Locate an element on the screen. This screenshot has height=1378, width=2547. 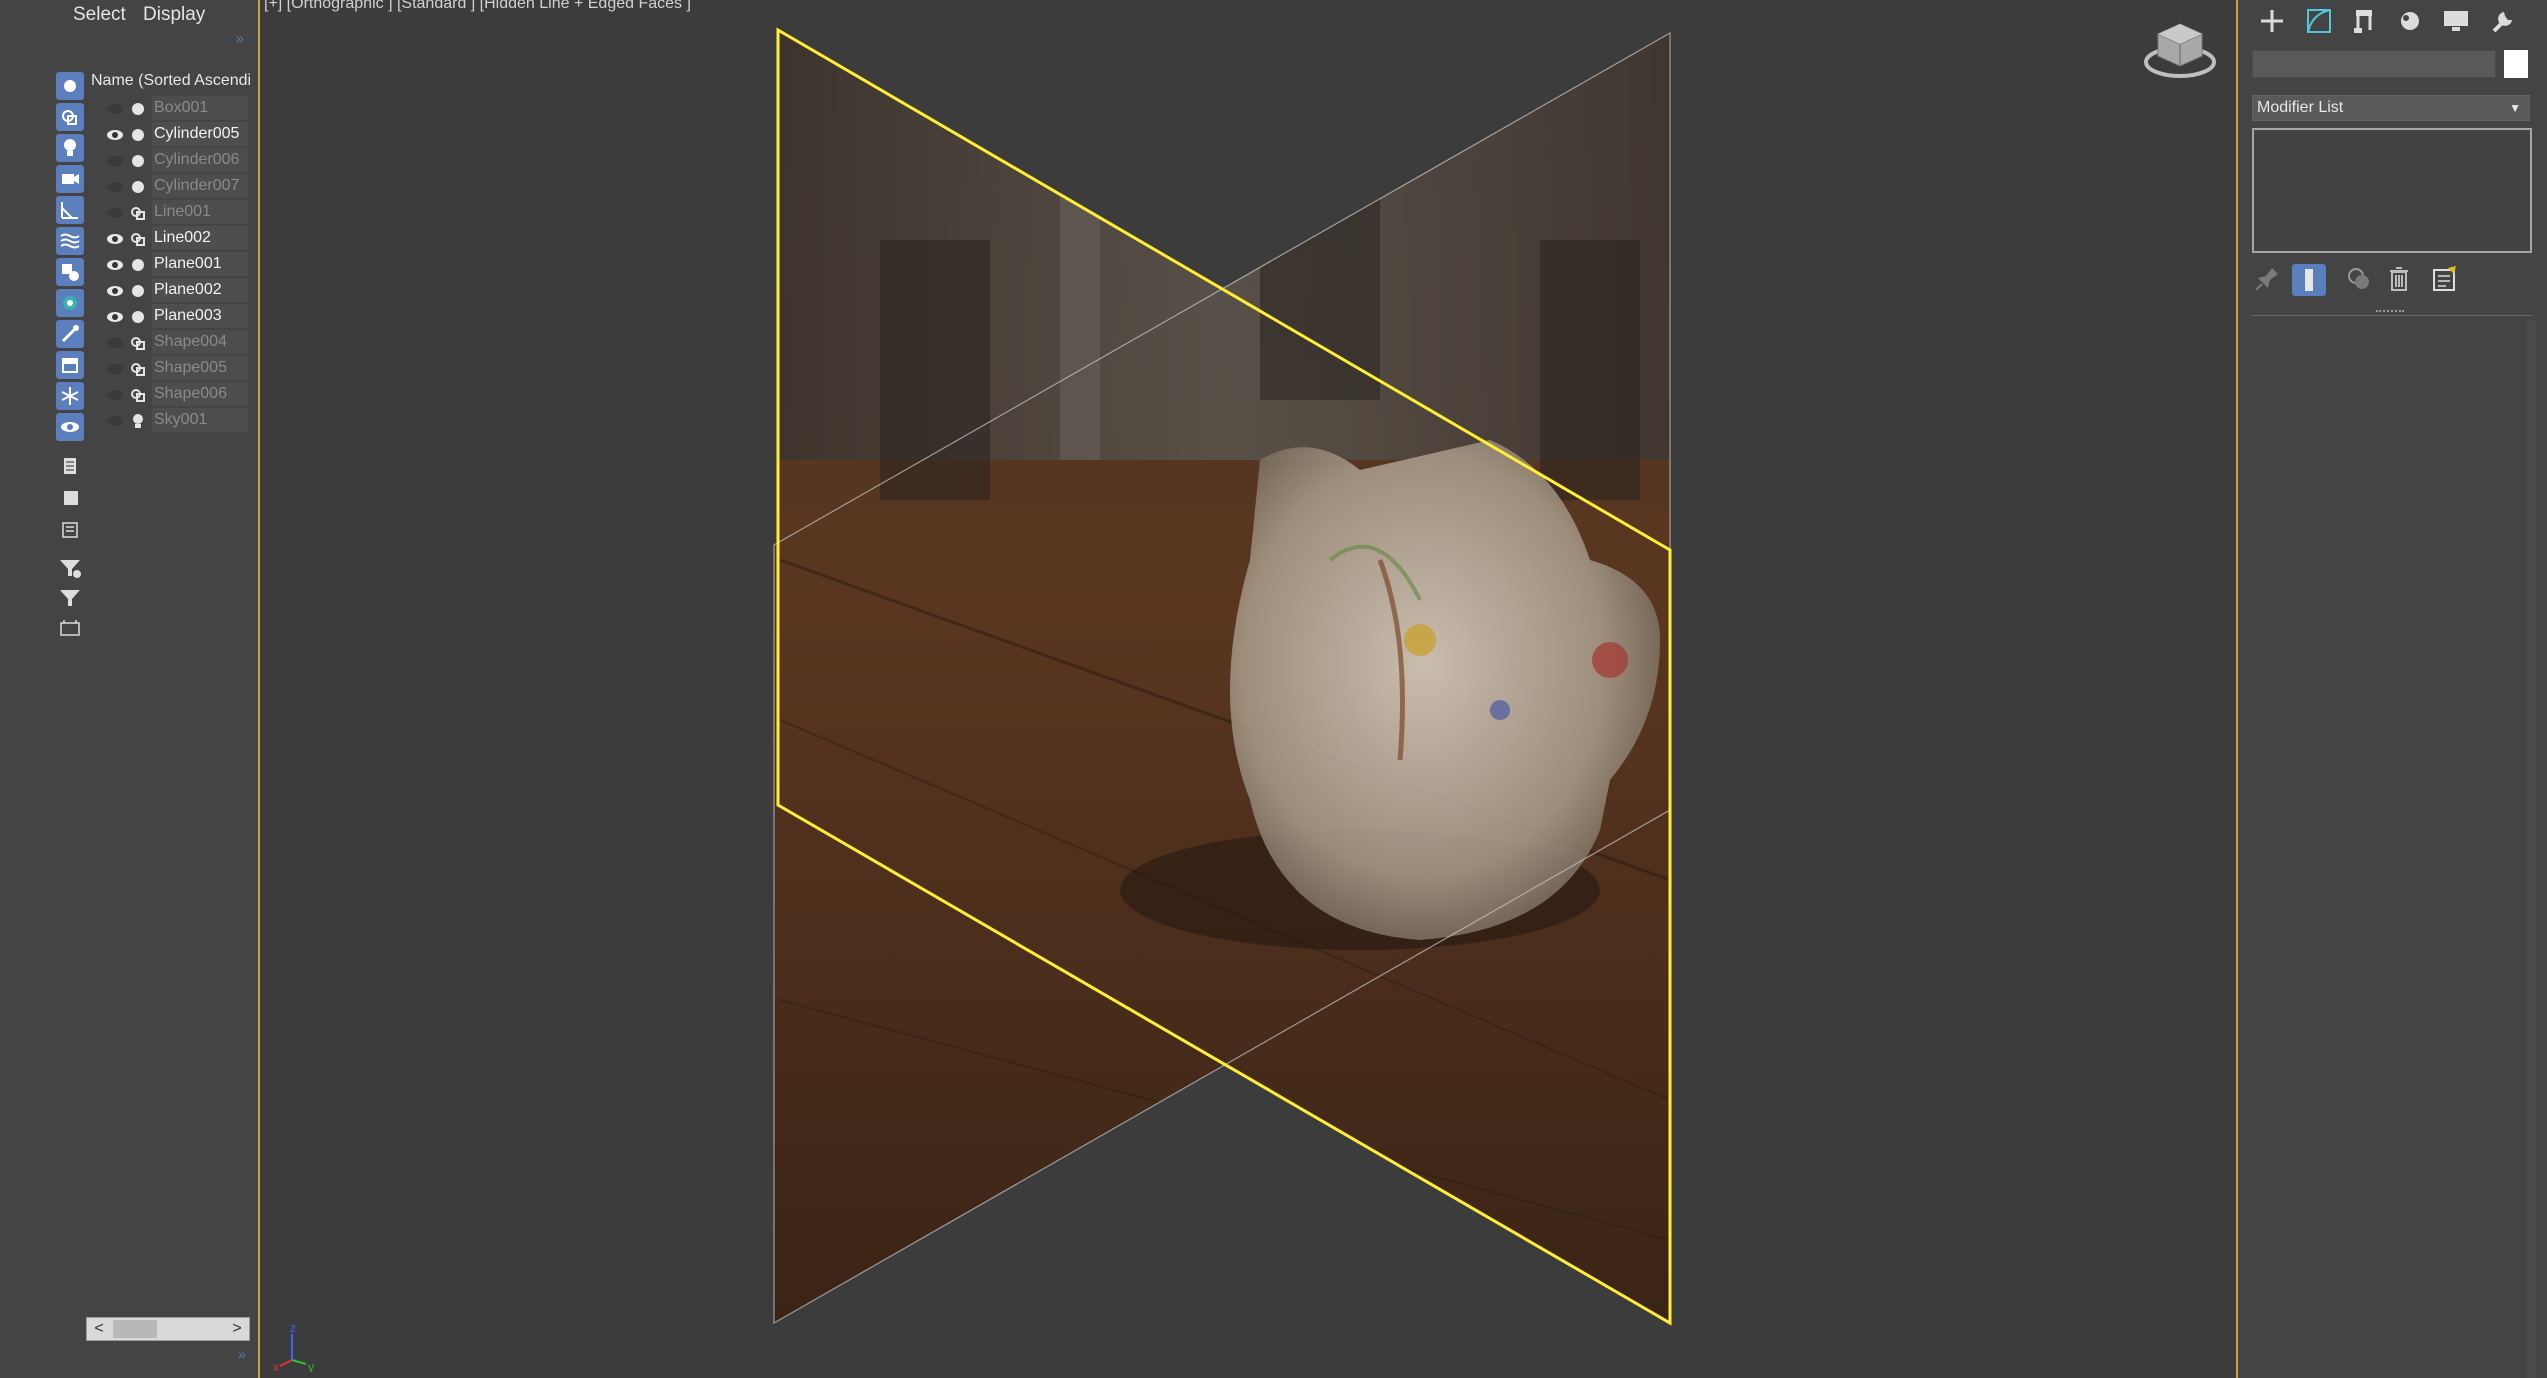
dropdown-arrow-icon: ▼ is located at coordinates (2515, 108).